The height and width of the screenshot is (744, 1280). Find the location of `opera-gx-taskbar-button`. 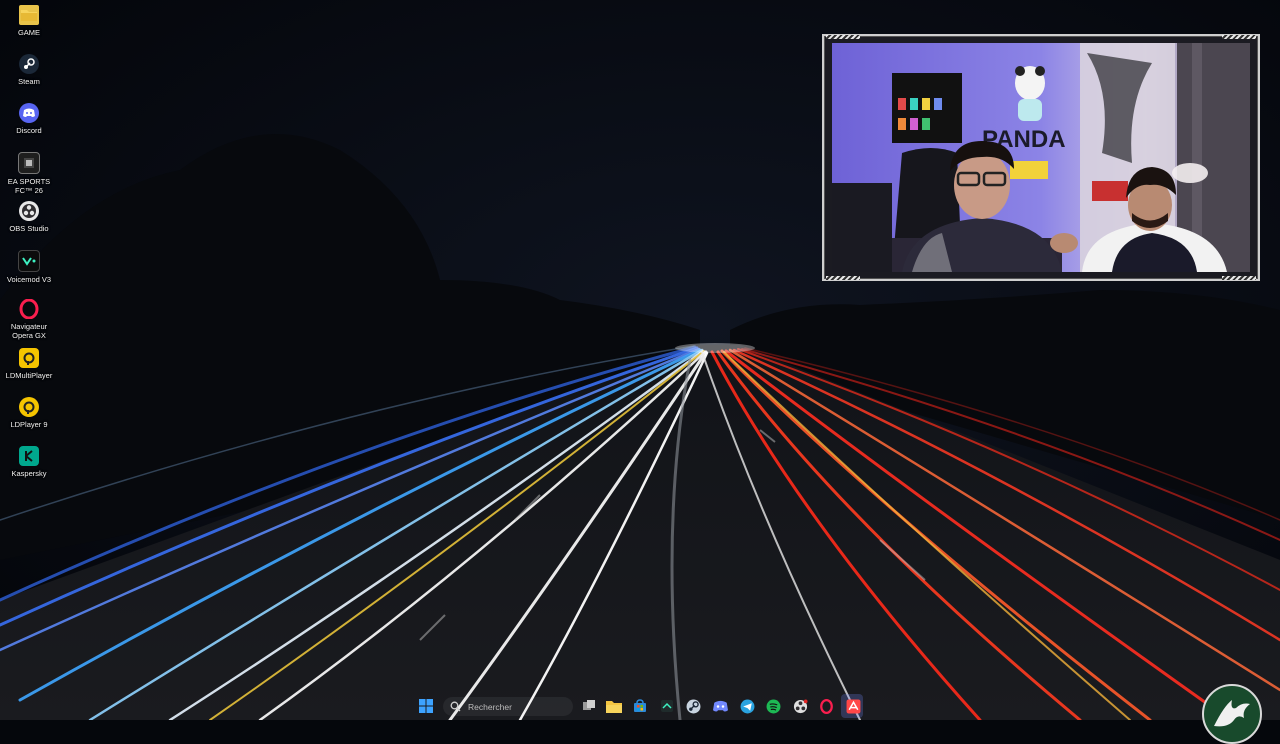

opera-gx-taskbar-button is located at coordinates (826, 706).